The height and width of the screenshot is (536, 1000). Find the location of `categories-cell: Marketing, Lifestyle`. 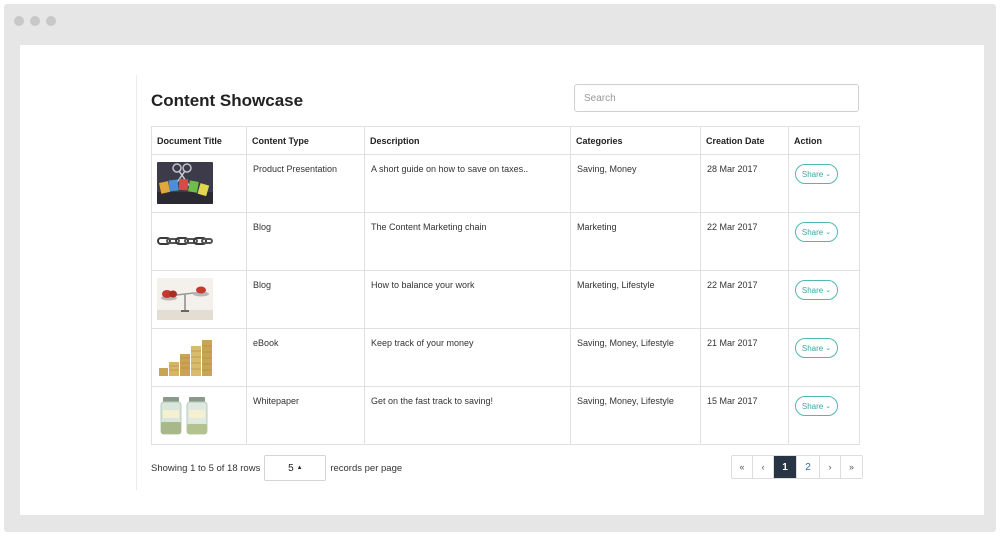

categories-cell: Marketing, Lifestyle is located at coordinates (635, 299).